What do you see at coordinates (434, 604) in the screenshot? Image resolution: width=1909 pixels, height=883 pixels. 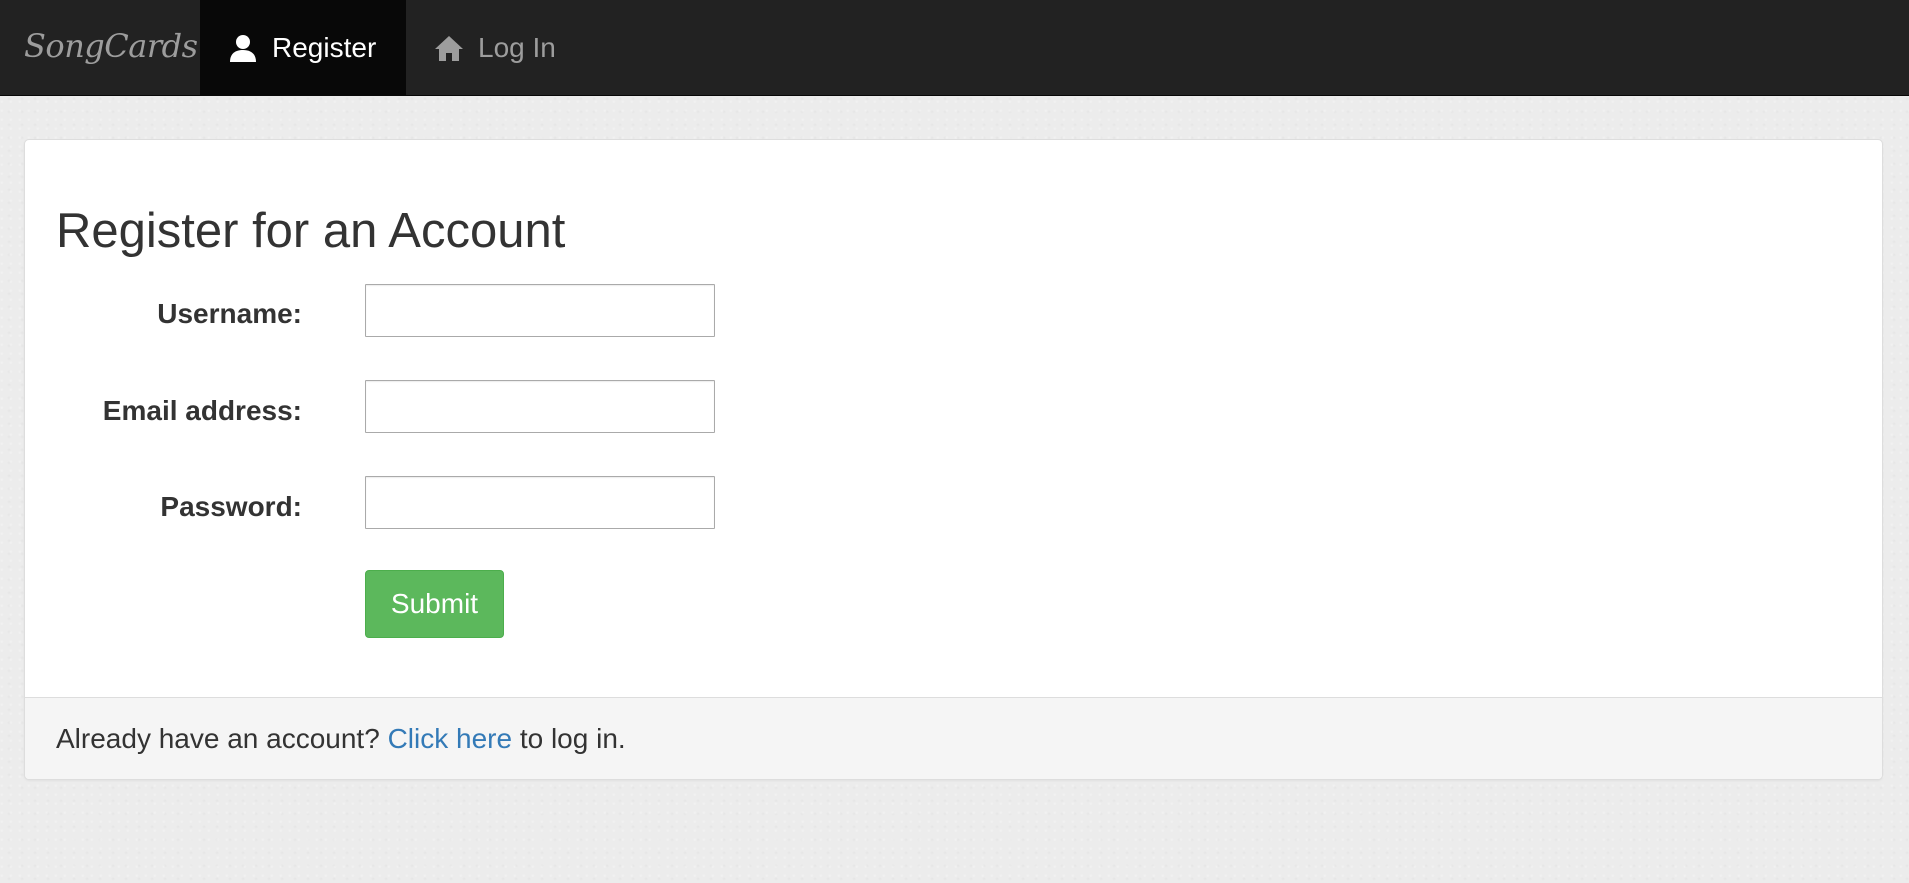 I see `submit-button: Submit` at bounding box center [434, 604].